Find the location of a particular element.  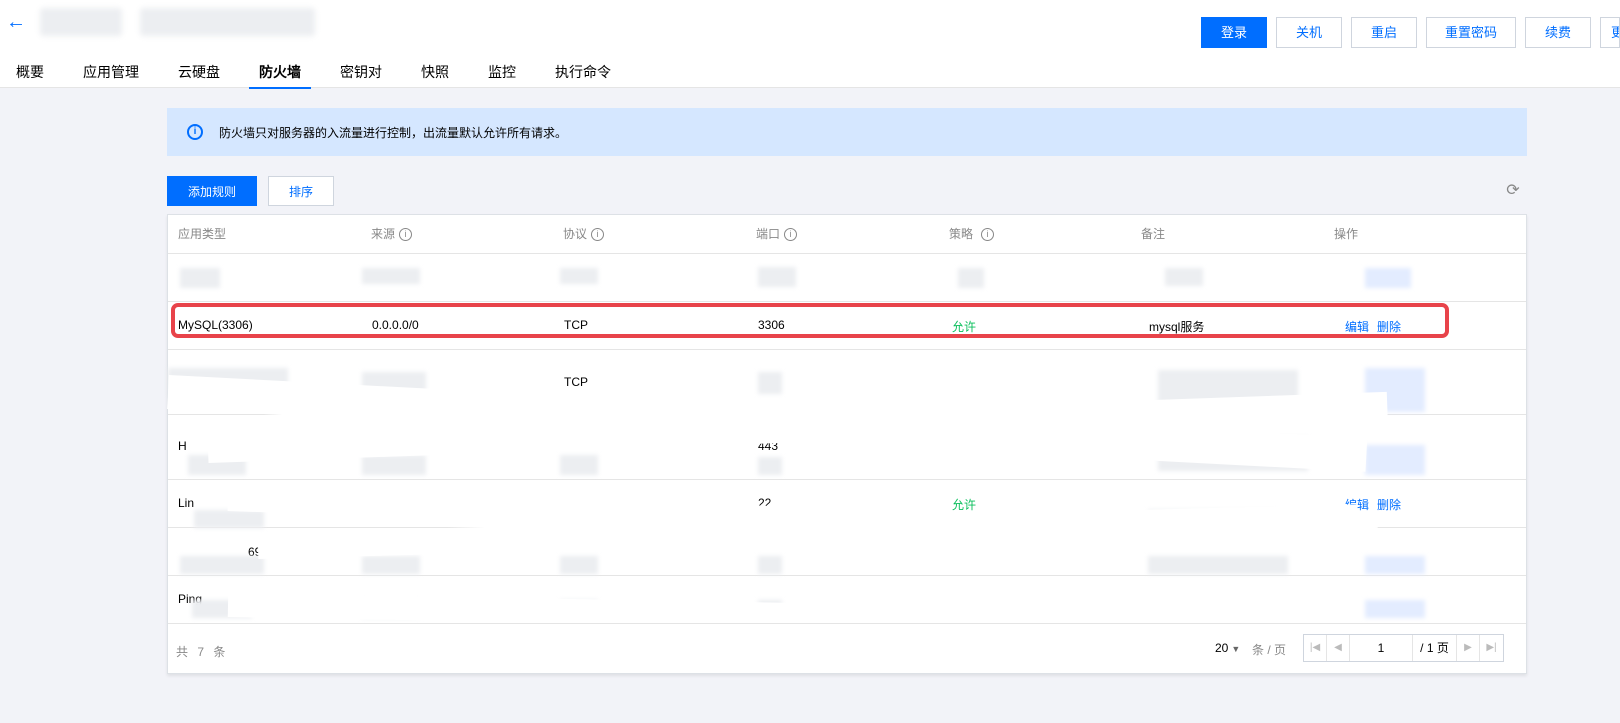

pagination: |◀ ◀ / 1 页 ▶ ▶| is located at coordinates (1403, 648).